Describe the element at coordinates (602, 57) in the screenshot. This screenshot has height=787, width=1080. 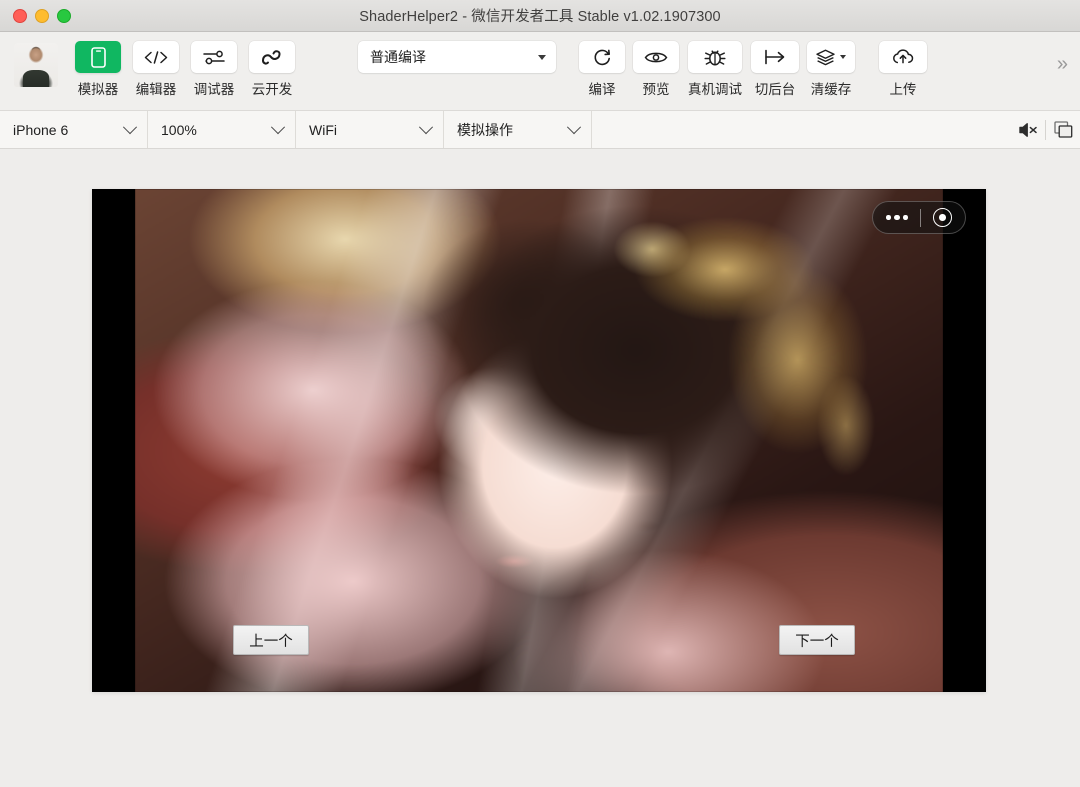
I see `refresh-icon` at that location.